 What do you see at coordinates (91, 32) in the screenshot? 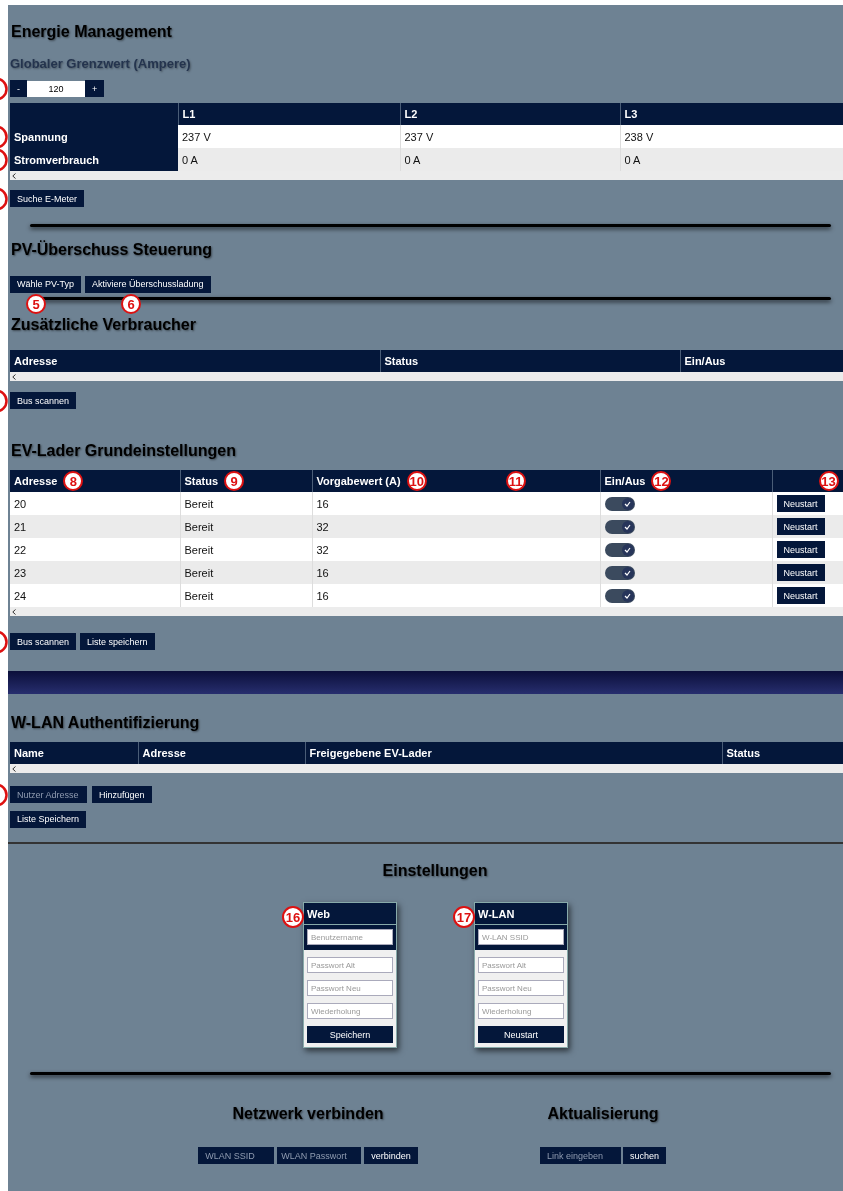
I see `section-title: Energie Management` at bounding box center [91, 32].